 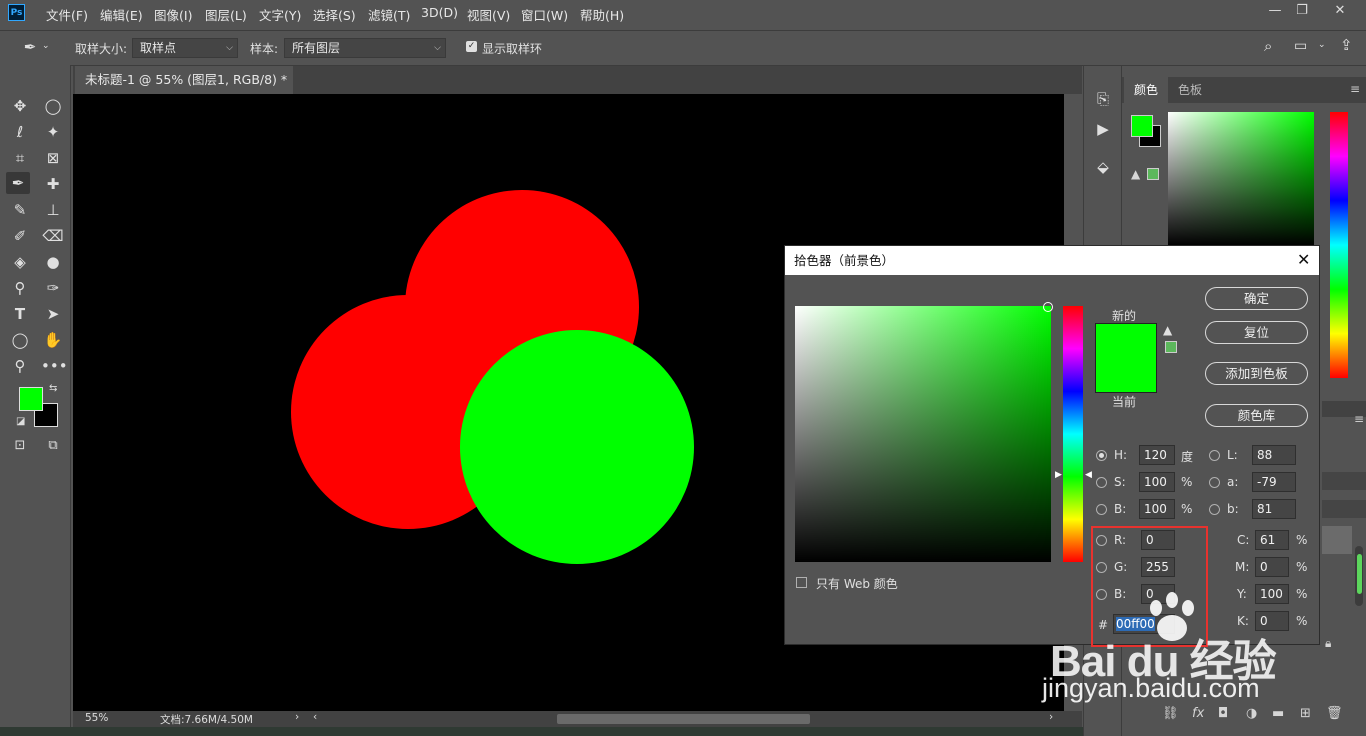 What do you see at coordinates (1157, 482) in the screenshot?
I see `s-input: 100` at bounding box center [1157, 482].